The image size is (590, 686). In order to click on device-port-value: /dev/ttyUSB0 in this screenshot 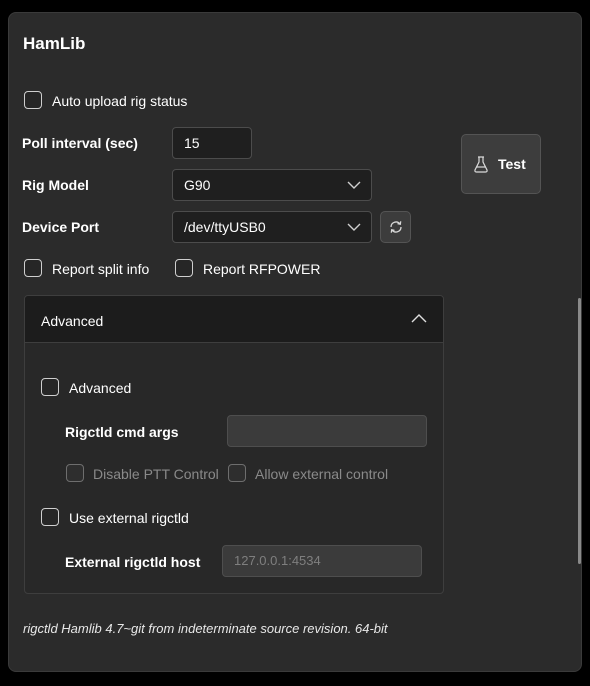, I will do `click(225, 227)`.